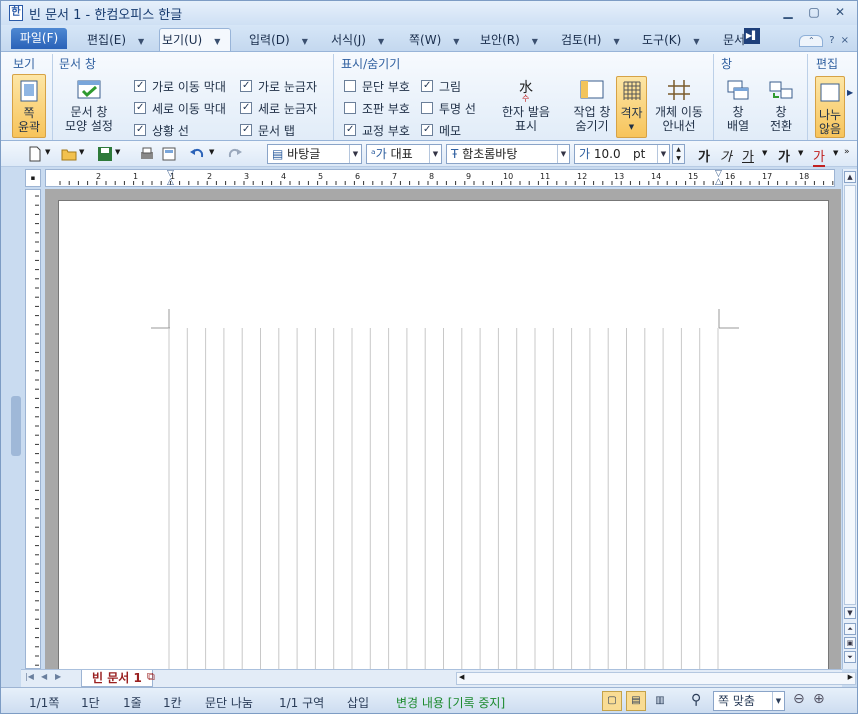  I want to click on grid-button: 격자 ▼, so click(631, 107).